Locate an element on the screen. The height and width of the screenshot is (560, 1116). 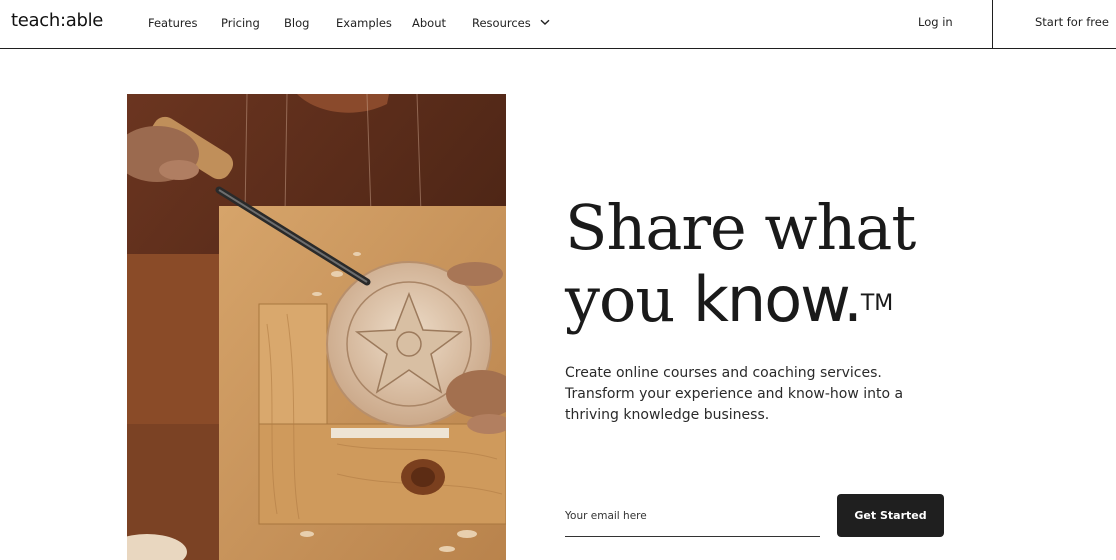
headline-line-2: you know.TM is located at coordinates (775, 300).